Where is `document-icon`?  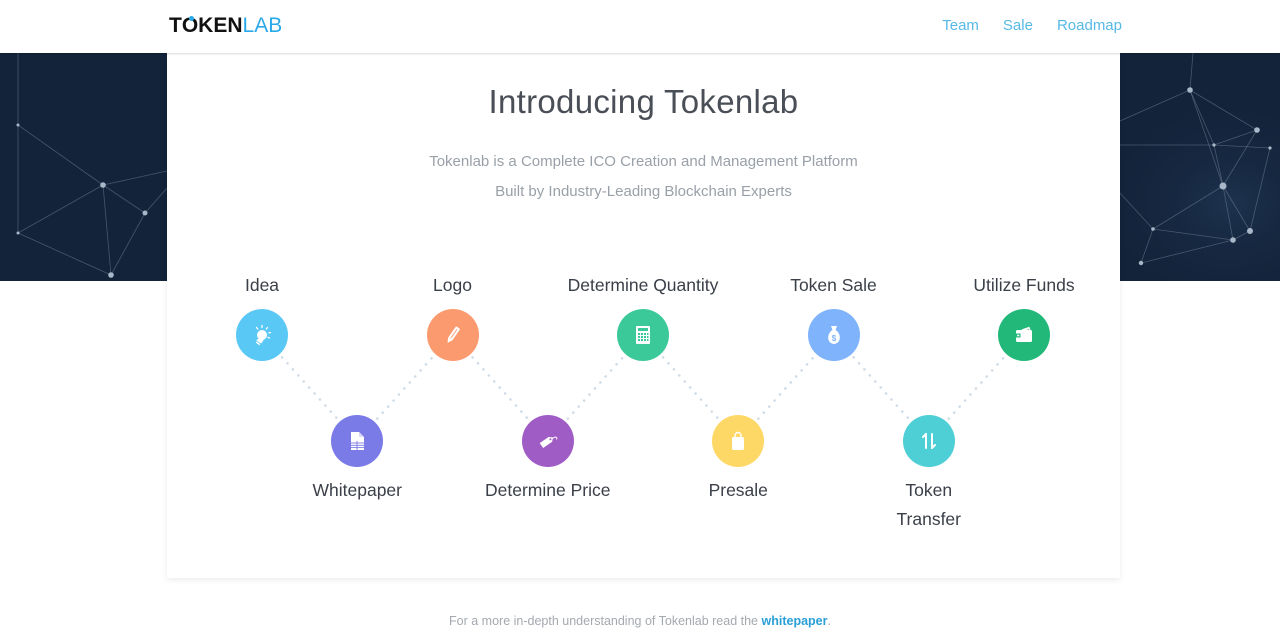
document-icon is located at coordinates (358, 441).